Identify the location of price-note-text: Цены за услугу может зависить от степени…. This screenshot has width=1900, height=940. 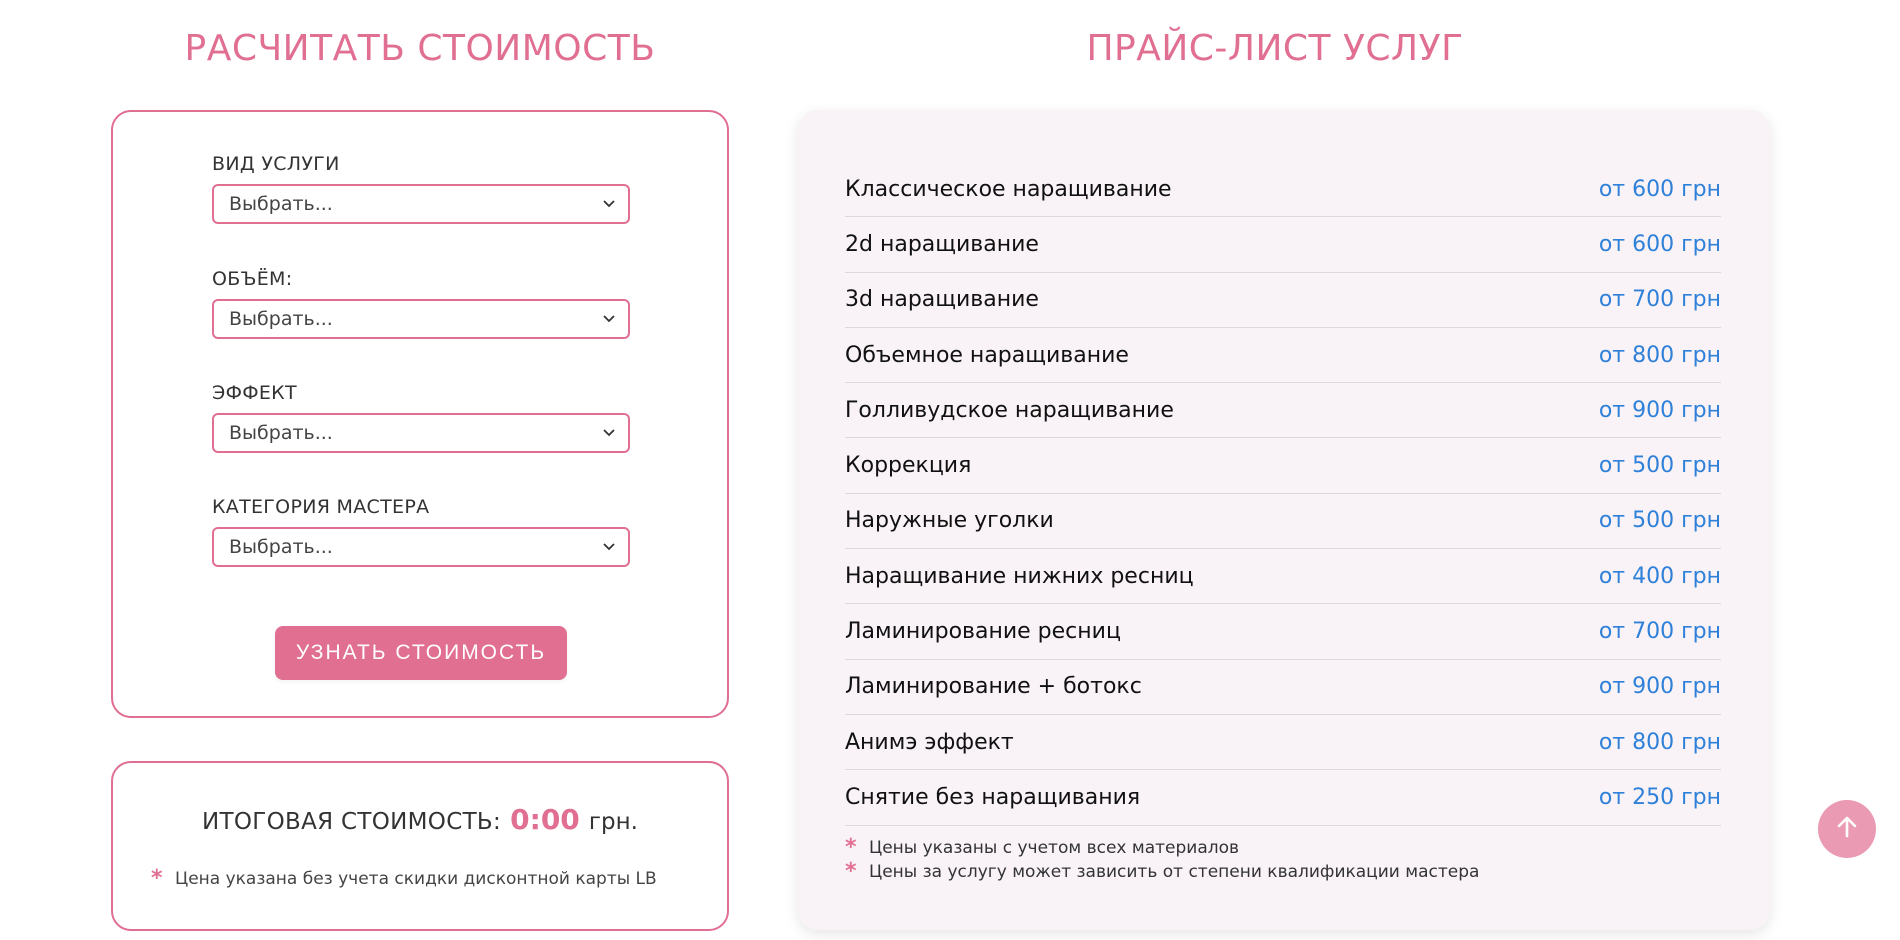
(1174, 872).